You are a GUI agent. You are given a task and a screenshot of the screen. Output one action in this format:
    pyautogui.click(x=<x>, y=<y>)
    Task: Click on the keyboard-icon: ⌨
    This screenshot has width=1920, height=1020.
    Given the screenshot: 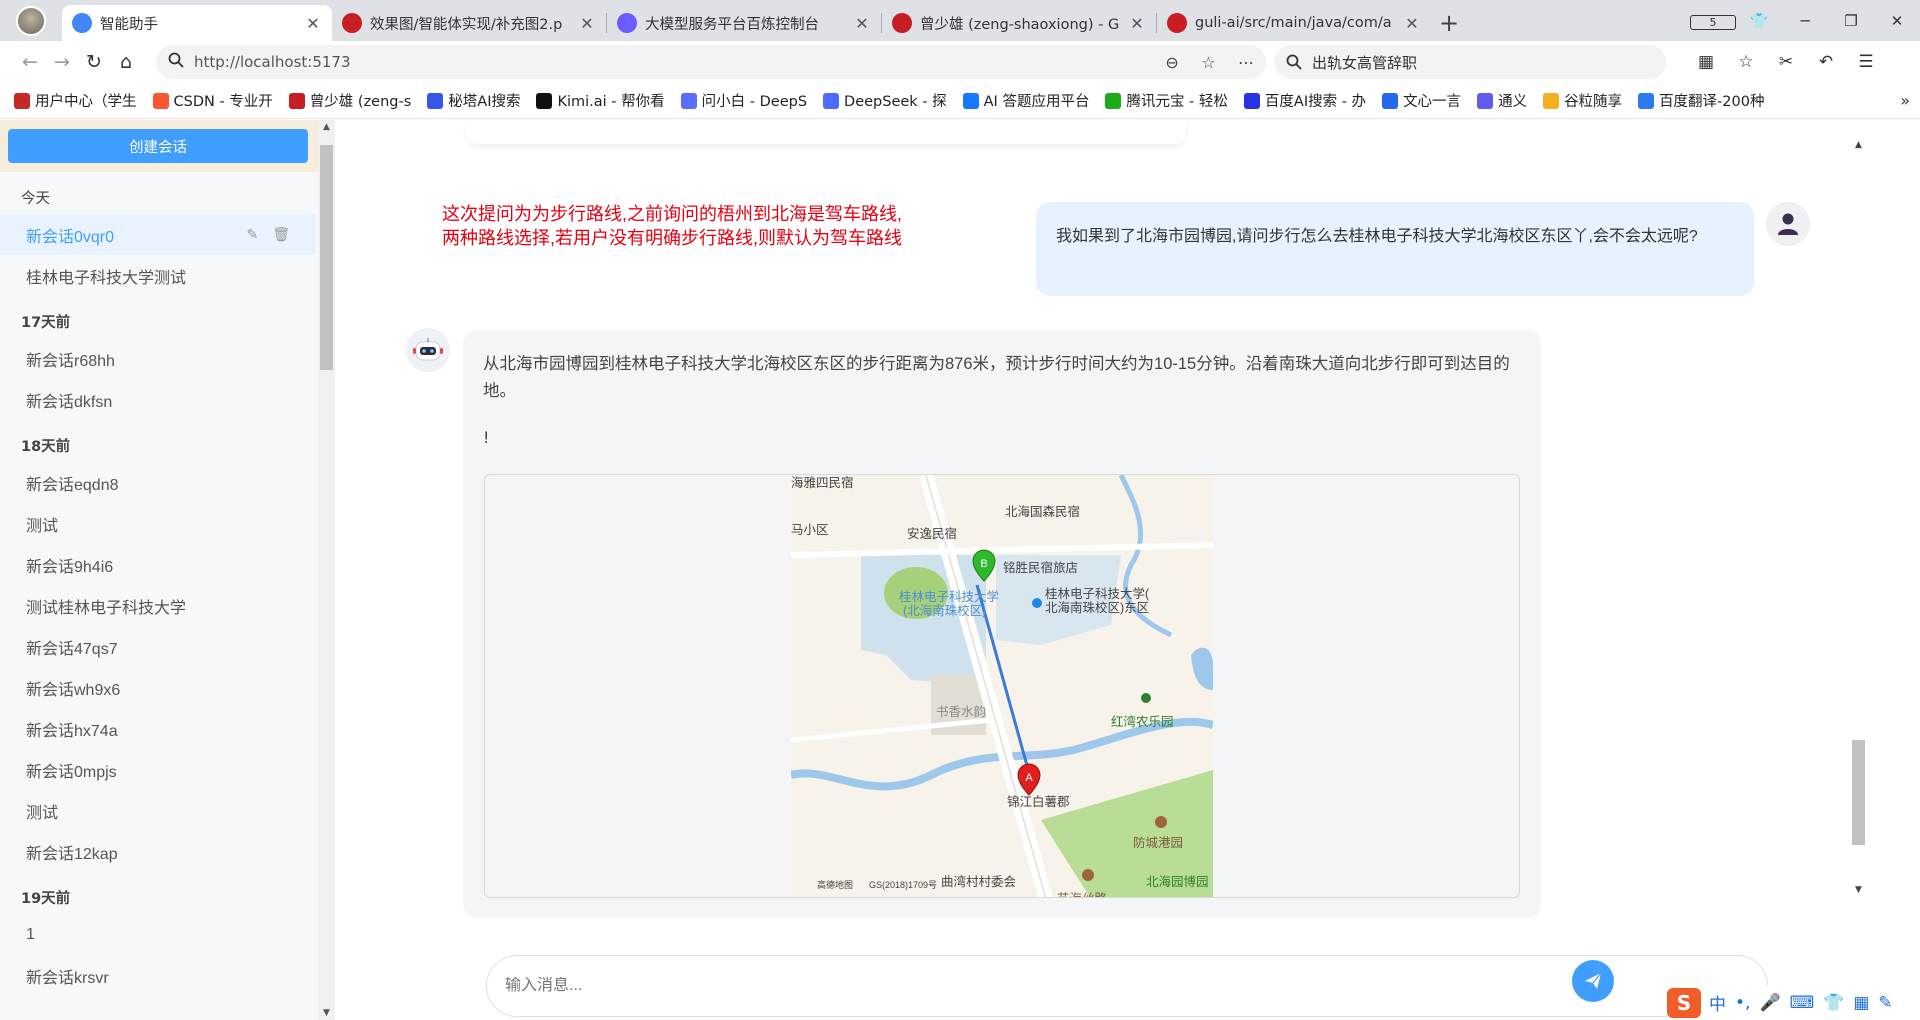 What is the action you would take?
    pyautogui.click(x=1802, y=1003)
    